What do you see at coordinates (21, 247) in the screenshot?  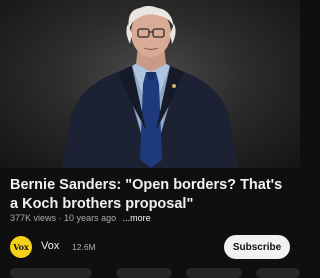 I see `channel-avatar: Vox` at bounding box center [21, 247].